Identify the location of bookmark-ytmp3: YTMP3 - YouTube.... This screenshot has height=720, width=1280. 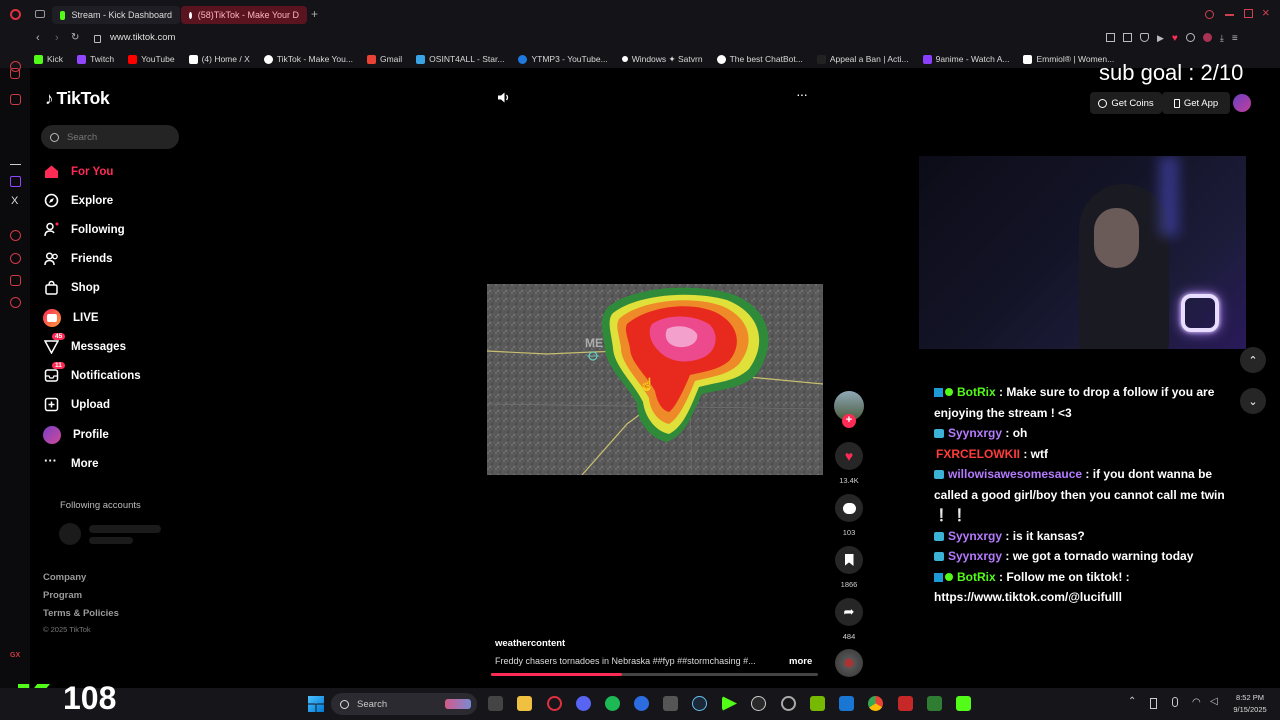
(563, 59).